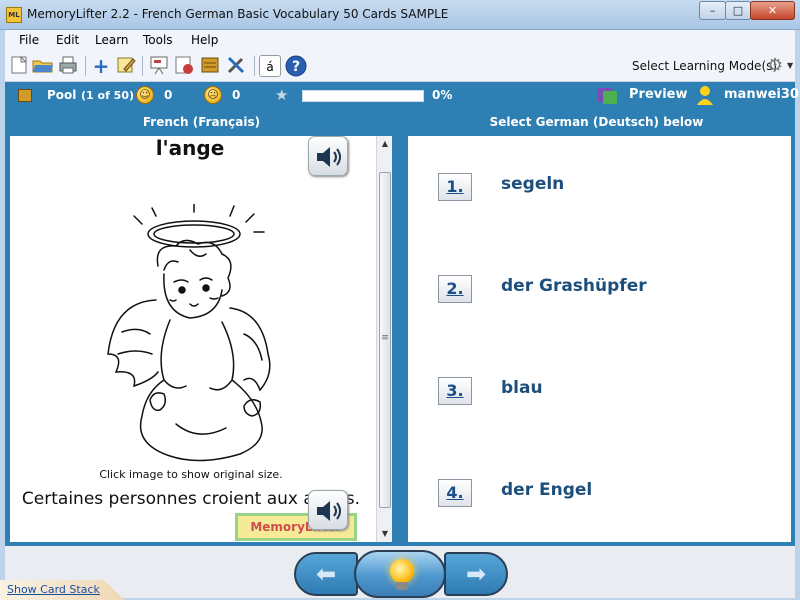  Describe the element at coordinates (53, 589) in the screenshot. I see `show-card-stack-link: Show Card Stack` at that location.